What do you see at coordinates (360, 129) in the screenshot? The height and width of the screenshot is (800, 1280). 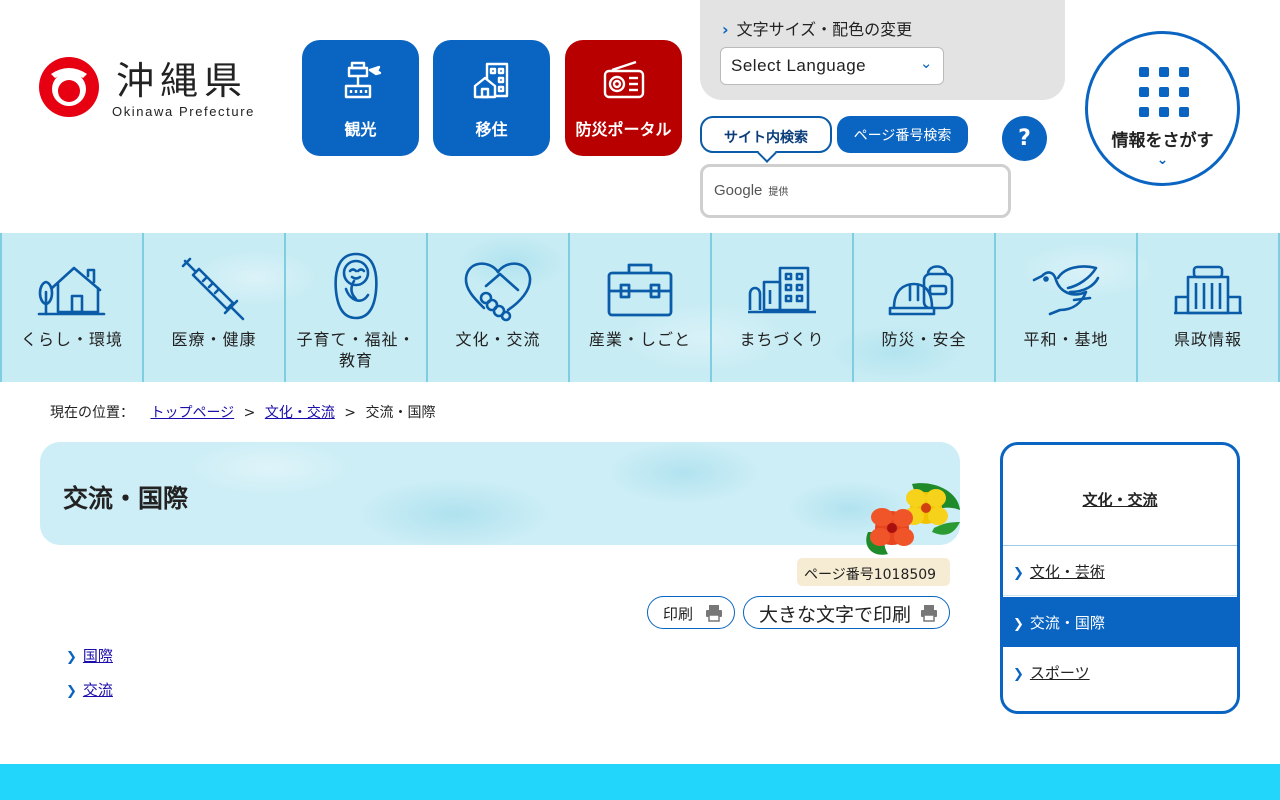 I see `quick-link-label: 観光` at bounding box center [360, 129].